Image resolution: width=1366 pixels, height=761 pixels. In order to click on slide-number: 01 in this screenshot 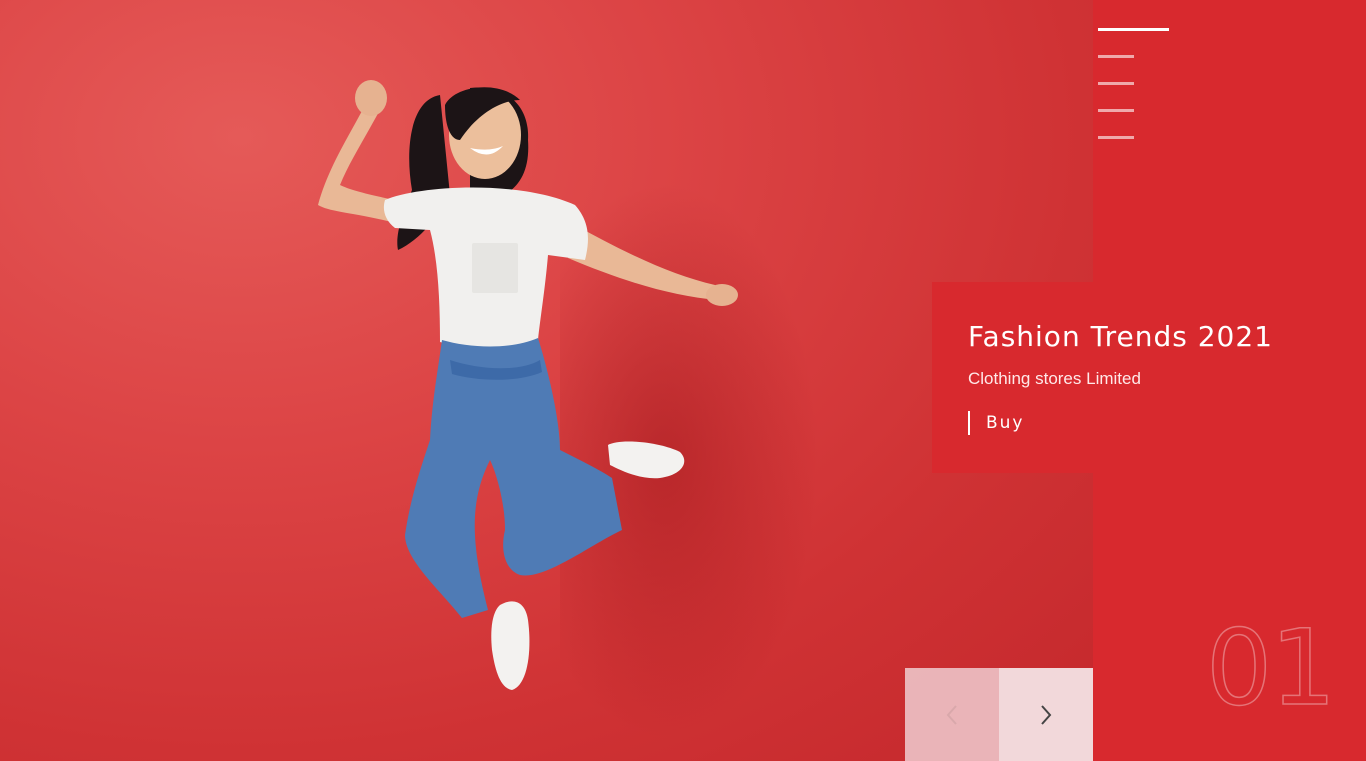, I will do `click(1271, 668)`.